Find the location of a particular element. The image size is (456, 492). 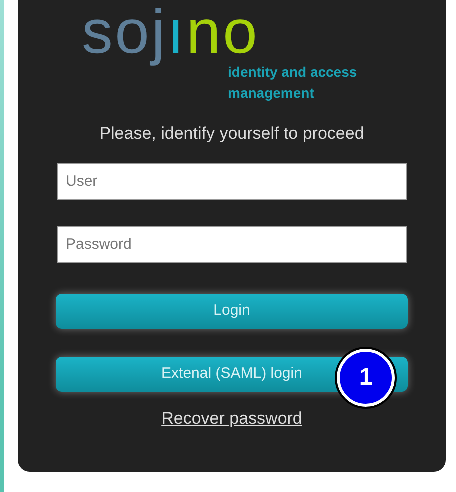

recover-password-link: Recover password is located at coordinates (232, 418).